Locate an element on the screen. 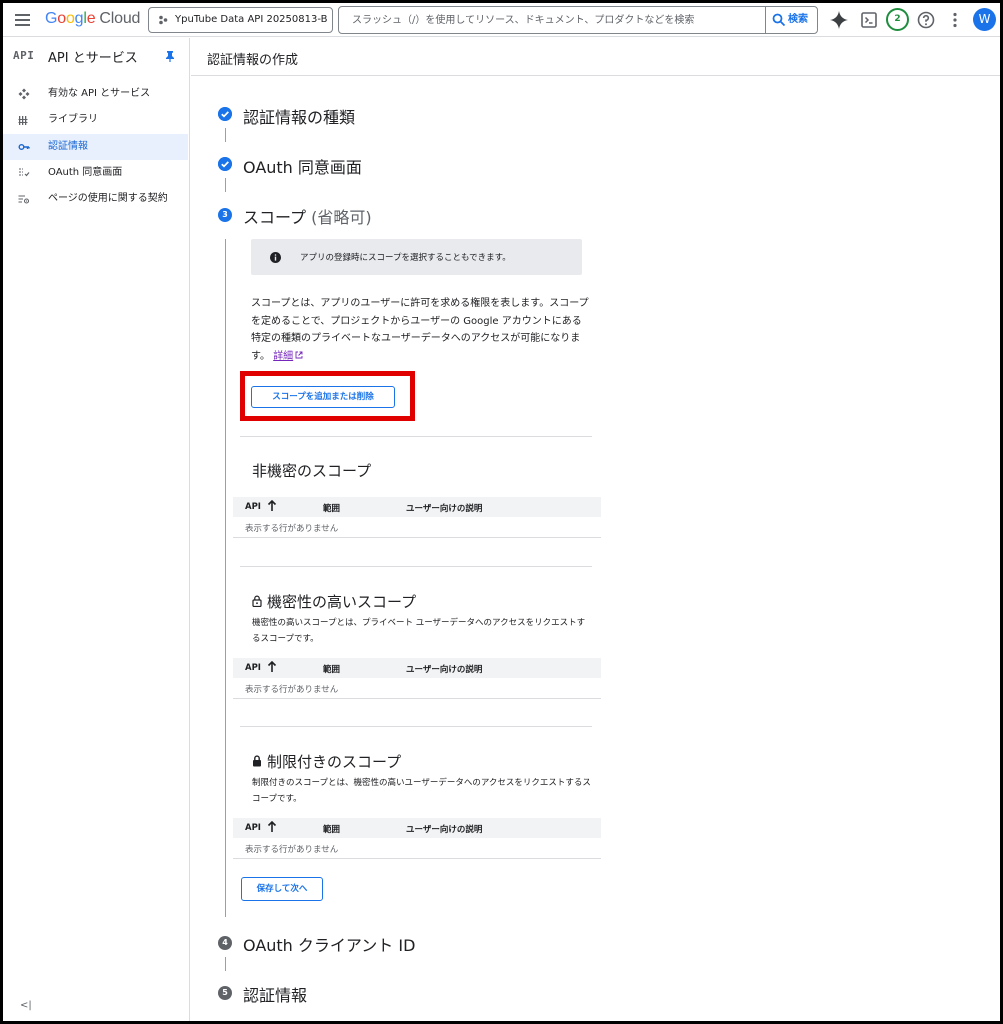 Image resolution: width=1003 pixels, height=1024 pixels. step-oauth-consent: OAuth 同意画面 is located at coordinates (302, 166).